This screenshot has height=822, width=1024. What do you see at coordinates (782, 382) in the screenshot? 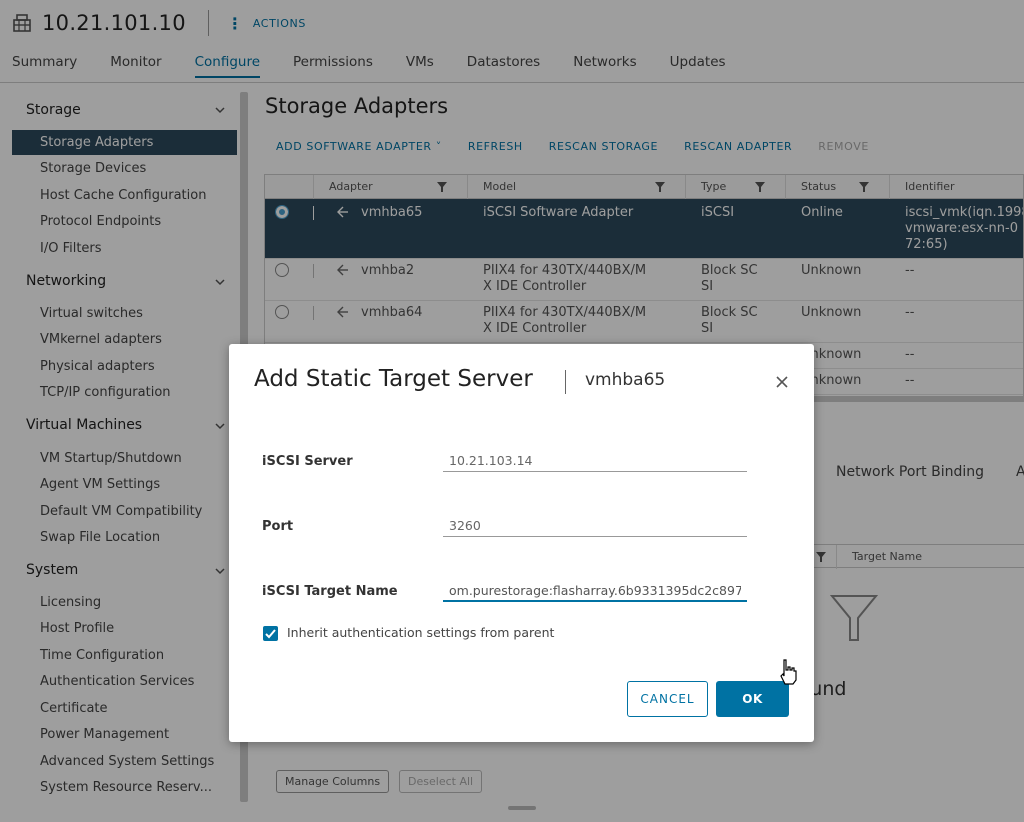
I see `close-icon` at bounding box center [782, 382].